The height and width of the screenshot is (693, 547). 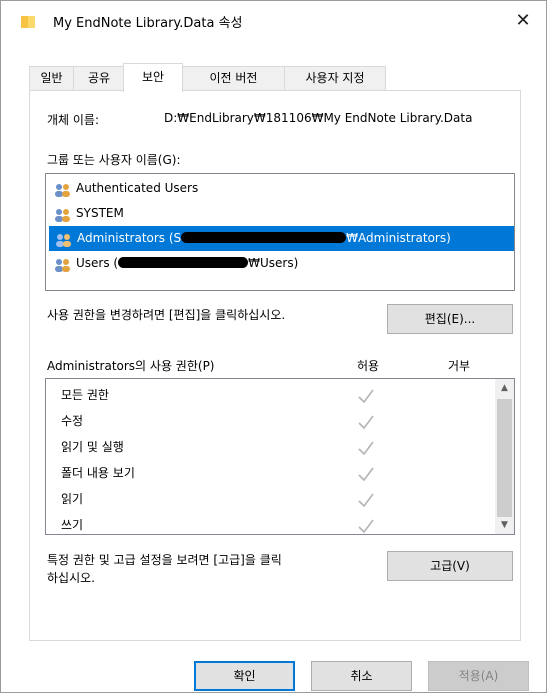 I want to click on group-list-label: 그룹 또는 사용자 이름(G):, so click(x=114, y=160).